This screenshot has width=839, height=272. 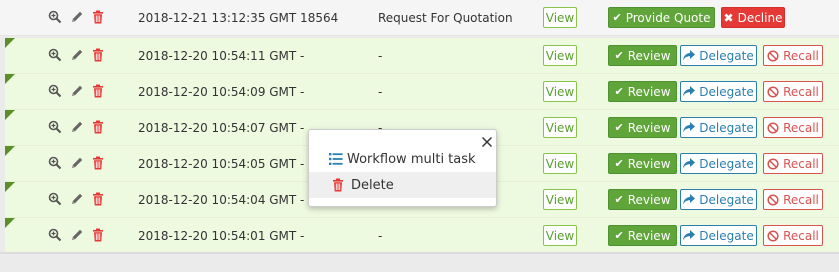 What do you see at coordinates (402, 185) in the screenshot?
I see `menu-item-delete: Delete` at bounding box center [402, 185].